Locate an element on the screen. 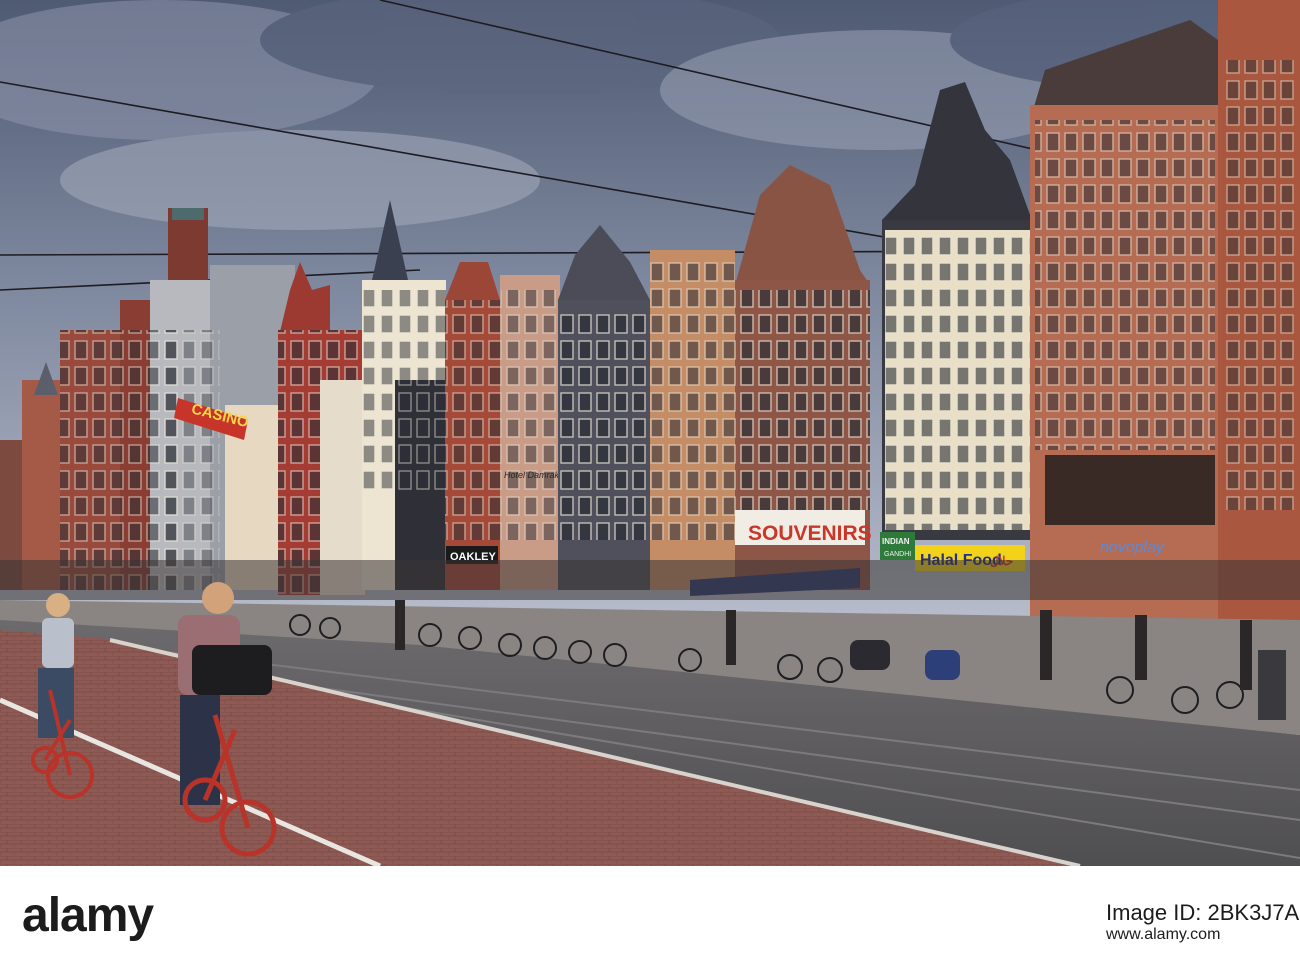  shopfronts is located at coordinates (650, 580).